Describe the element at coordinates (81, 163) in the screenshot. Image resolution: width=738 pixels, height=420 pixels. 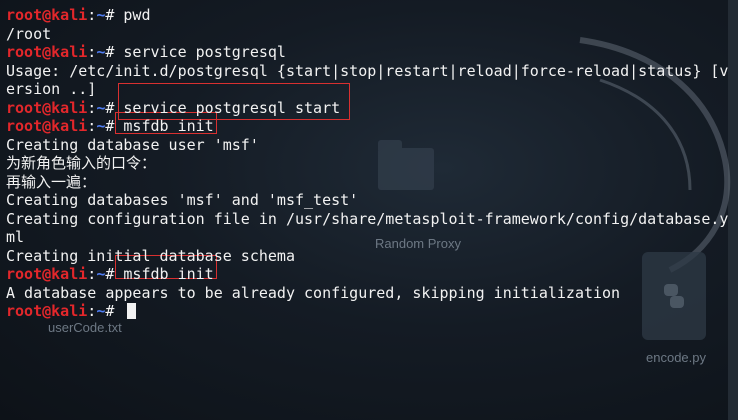
I see `terminal-output-line: 为新角色输入的口令：` at that location.